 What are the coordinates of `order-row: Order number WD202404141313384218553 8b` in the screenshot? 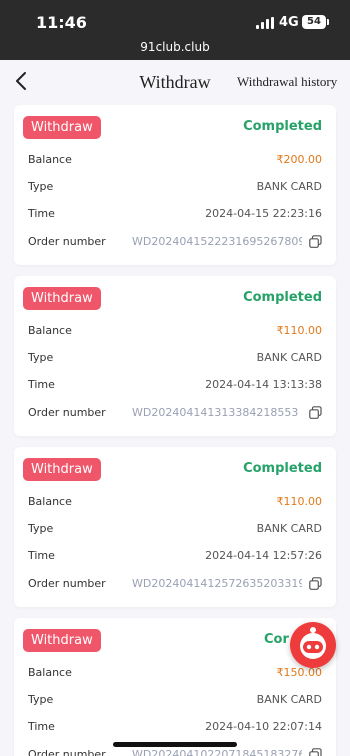 It's located at (175, 414).